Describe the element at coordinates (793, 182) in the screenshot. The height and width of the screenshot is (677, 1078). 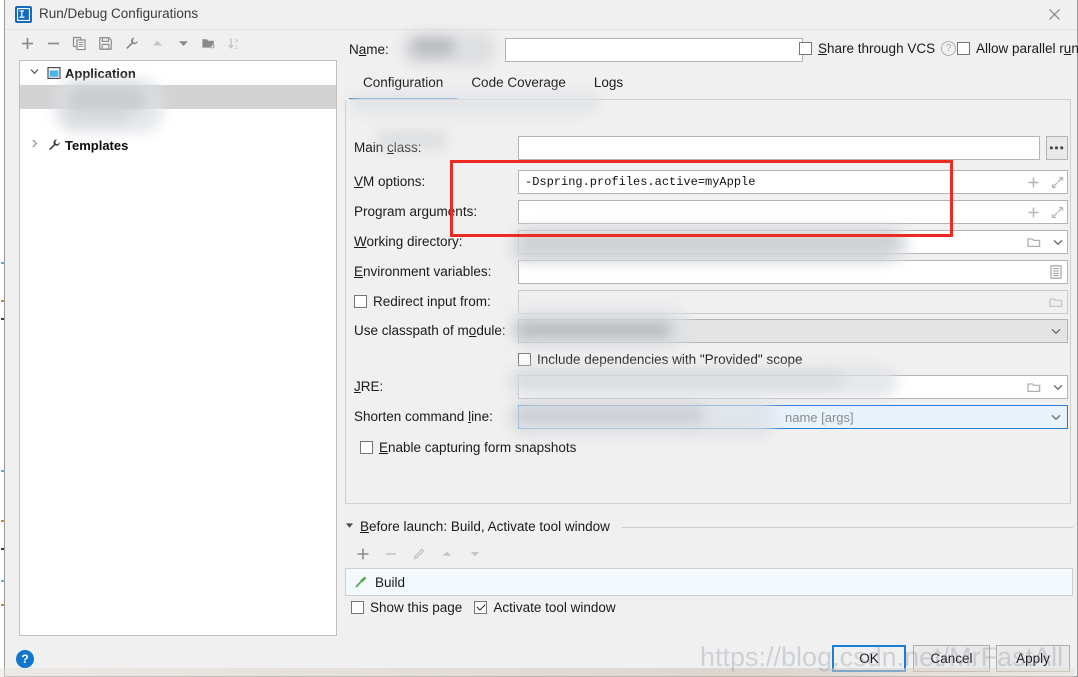
I see `vm-options-input: -Dspring.profiles.active=myApple` at that location.